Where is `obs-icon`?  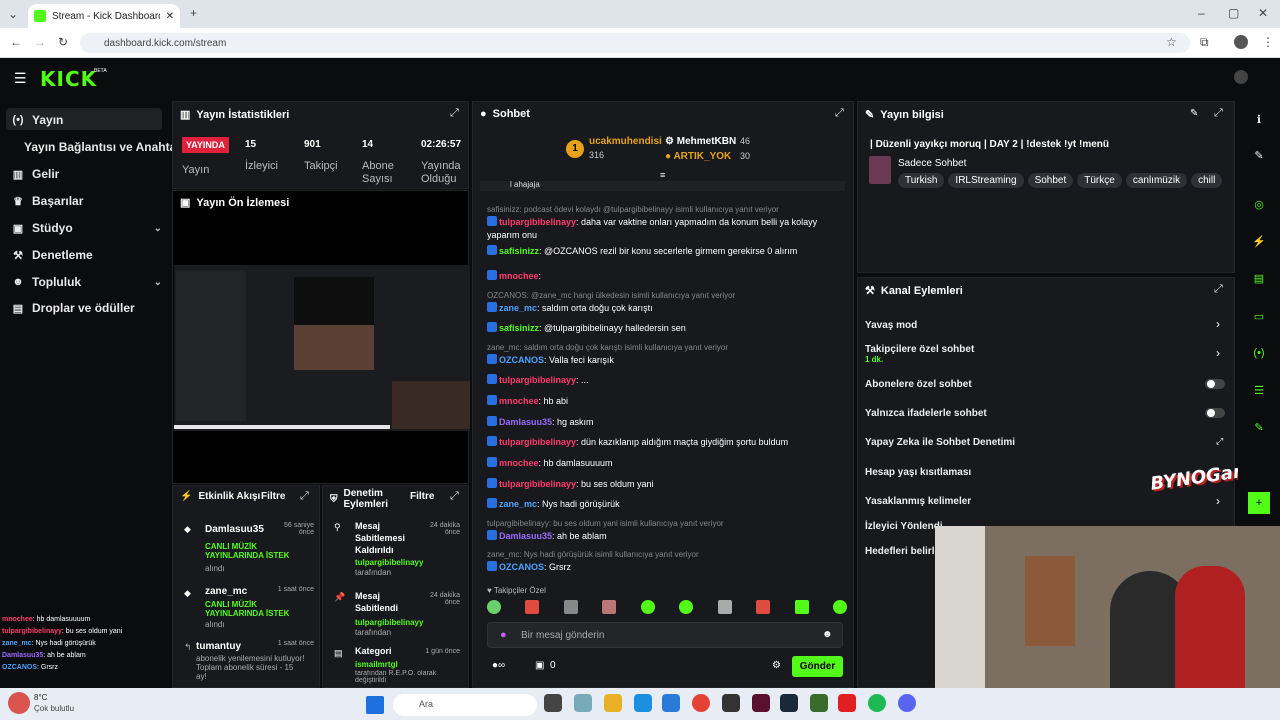
obs-icon is located at coordinates (731, 703).